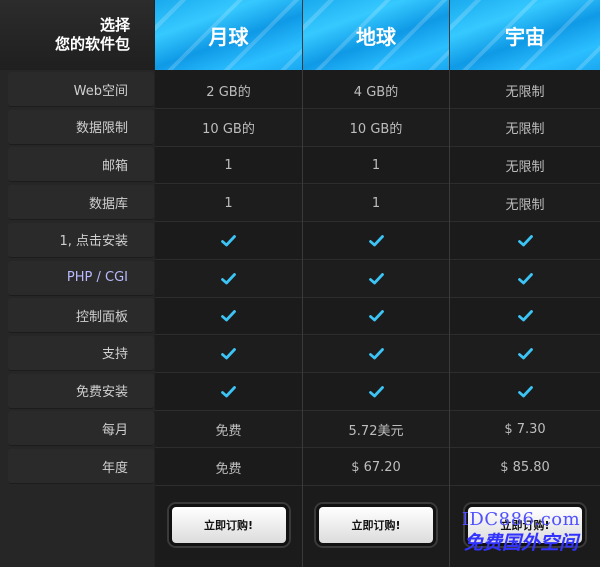 The image size is (600, 567). What do you see at coordinates (114, 25) in the screenshot?
I see `title-line-1: 选择` at bounding box center [114, 25].